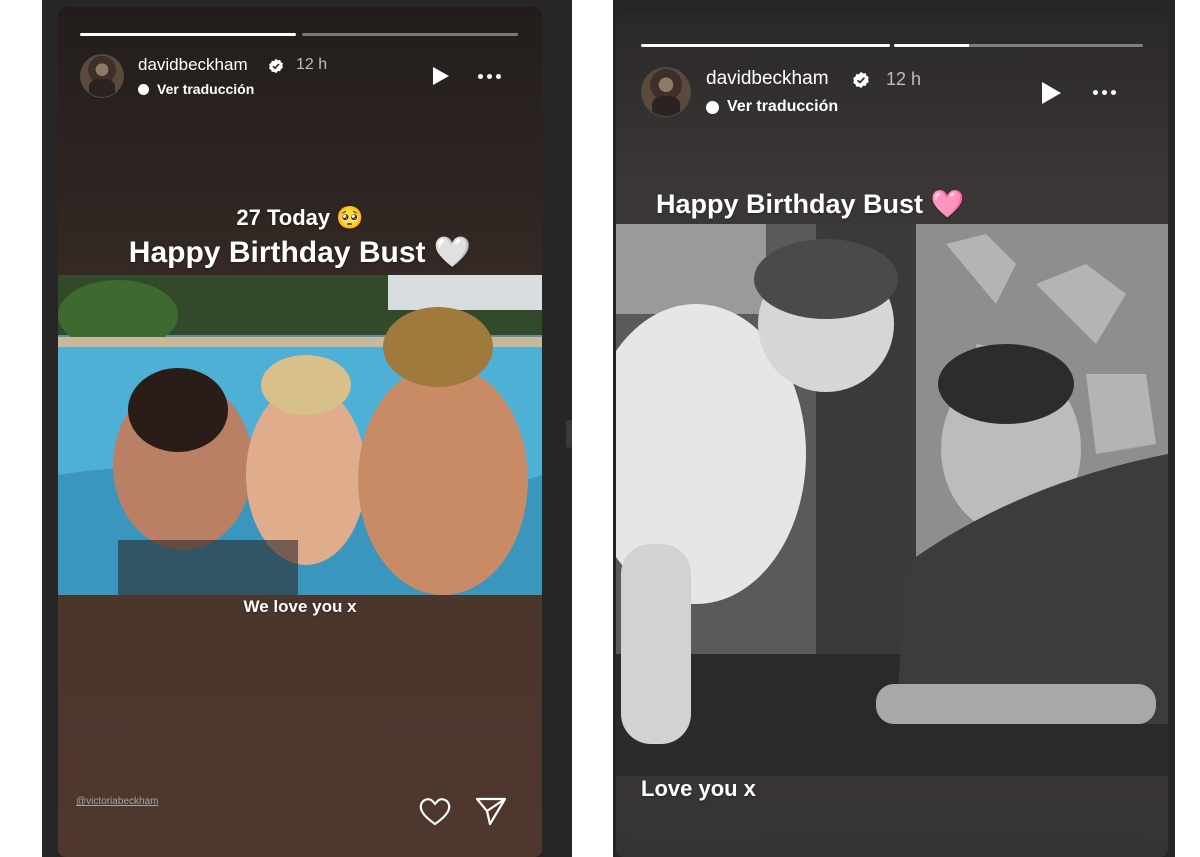 The height and width of the screenshot is (857, 1200). What do you see at coordinates (117, 801) in the screenshot?
I see `mention-tag: @victoriabeckham` at bounding box center [117, 801].